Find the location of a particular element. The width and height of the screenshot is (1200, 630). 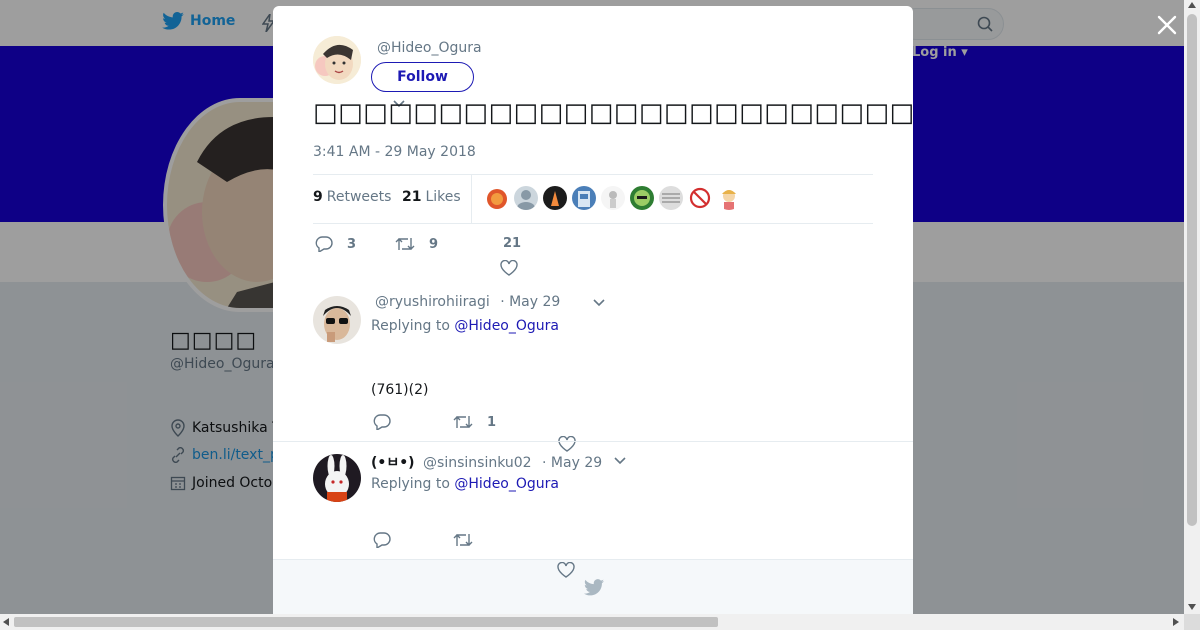

likers-avatars is located at coordinates (613, 198).